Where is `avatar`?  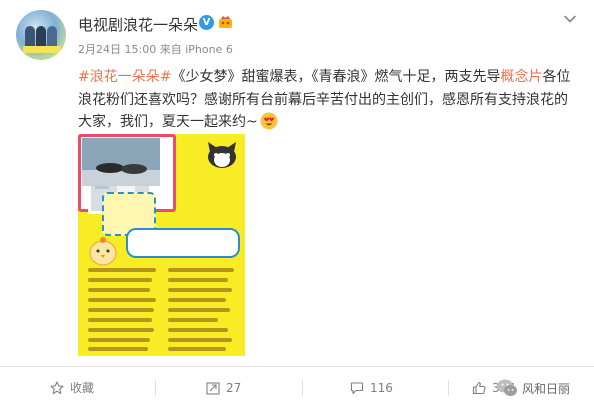 avatar is located at coordinates (41, 35).